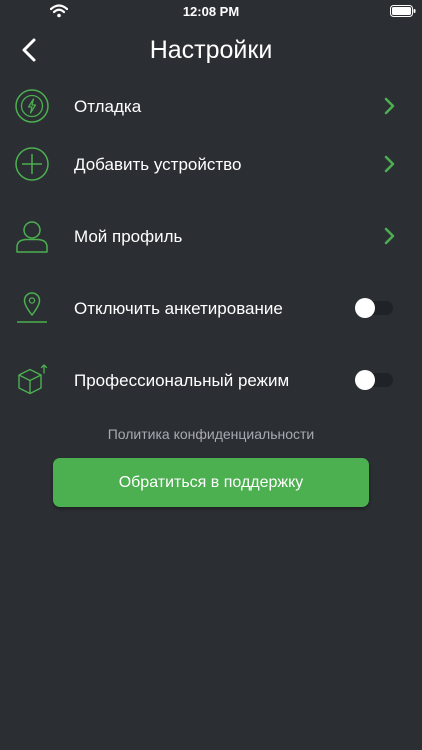 The image size is (422, 750). I want to click on settings-row-pro-mode: Профессиональный режим, so click(211, 380).